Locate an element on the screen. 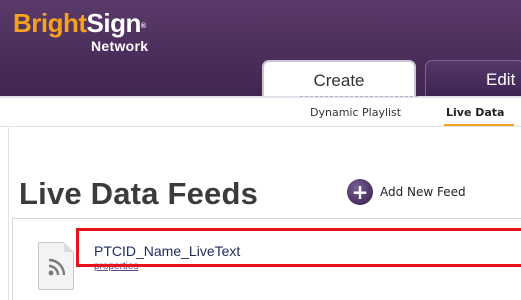  feed-name: PTCID_Name_LiveText is located at coordinates (167, 251).